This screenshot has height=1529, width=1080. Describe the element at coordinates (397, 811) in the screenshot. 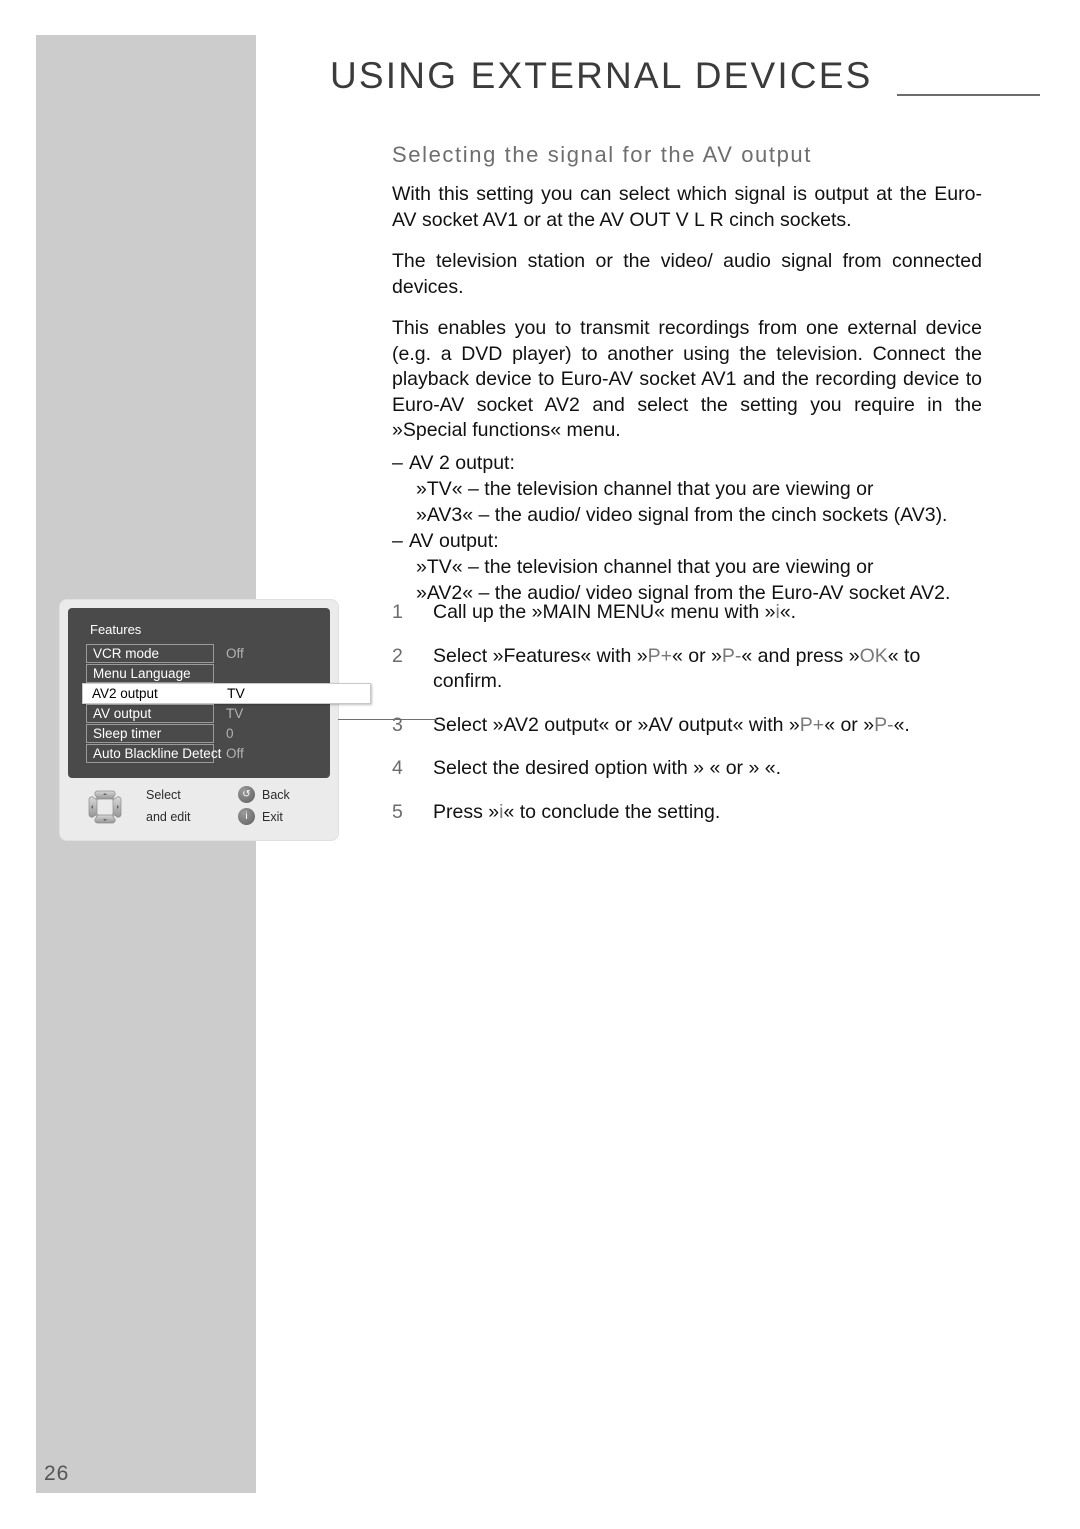

I see `step-number: 5` at that location.